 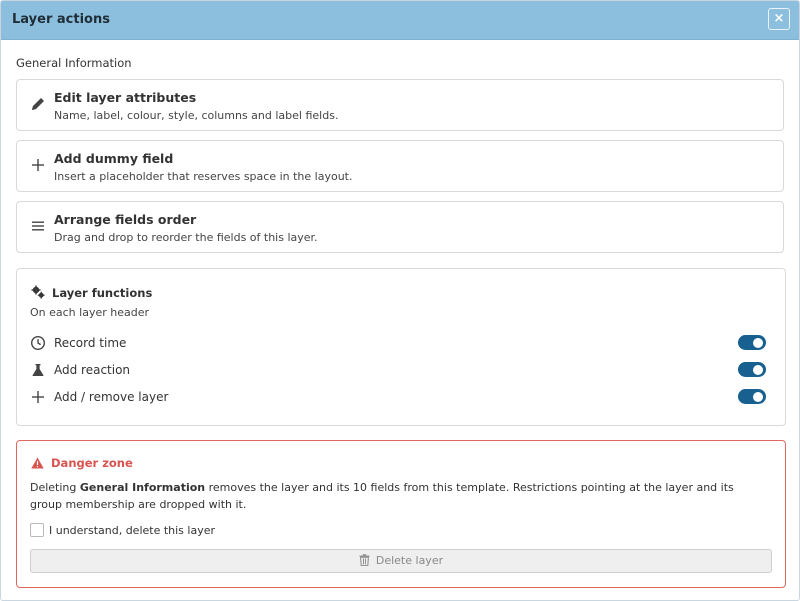 What do you see at coordinates (90, 343) in the screenshot?
I see `function-label: Record time` at bounding box center [90, 343].